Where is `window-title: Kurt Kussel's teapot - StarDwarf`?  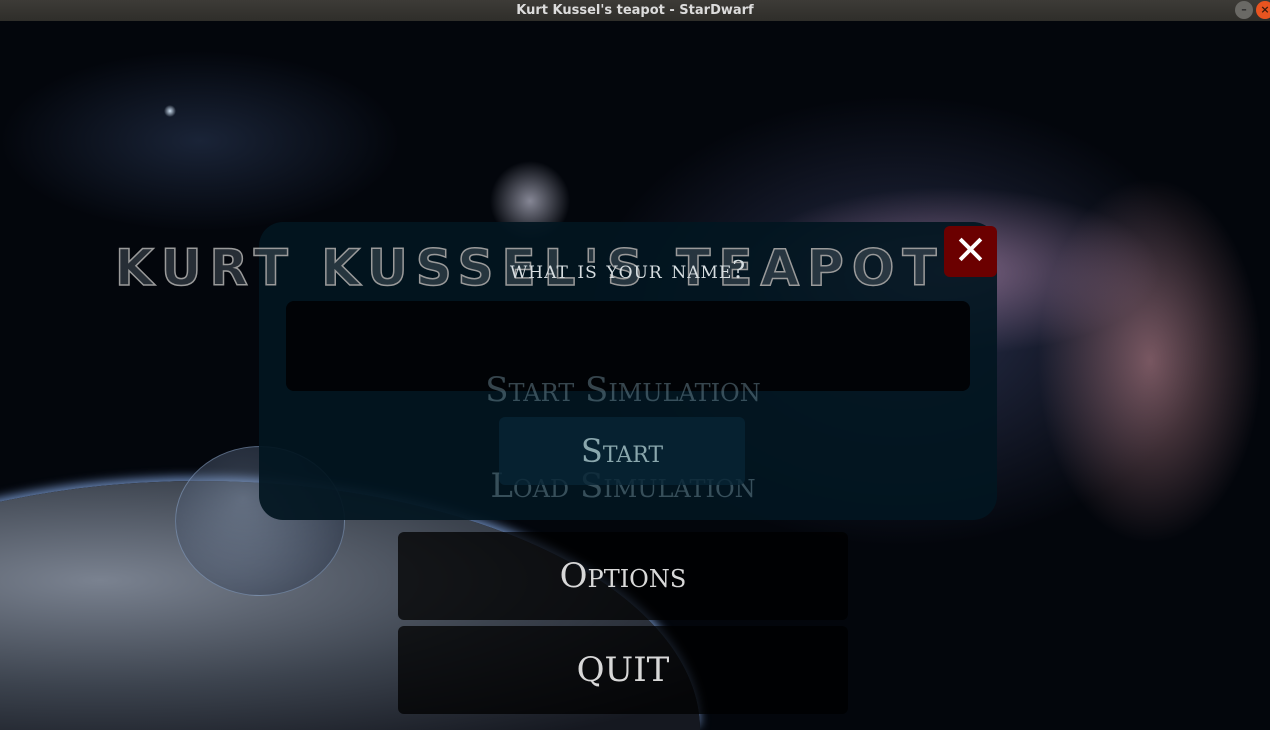
window-title: Kurt Kussel's teapot - StarDwarf is located at coordinates (635, 10).